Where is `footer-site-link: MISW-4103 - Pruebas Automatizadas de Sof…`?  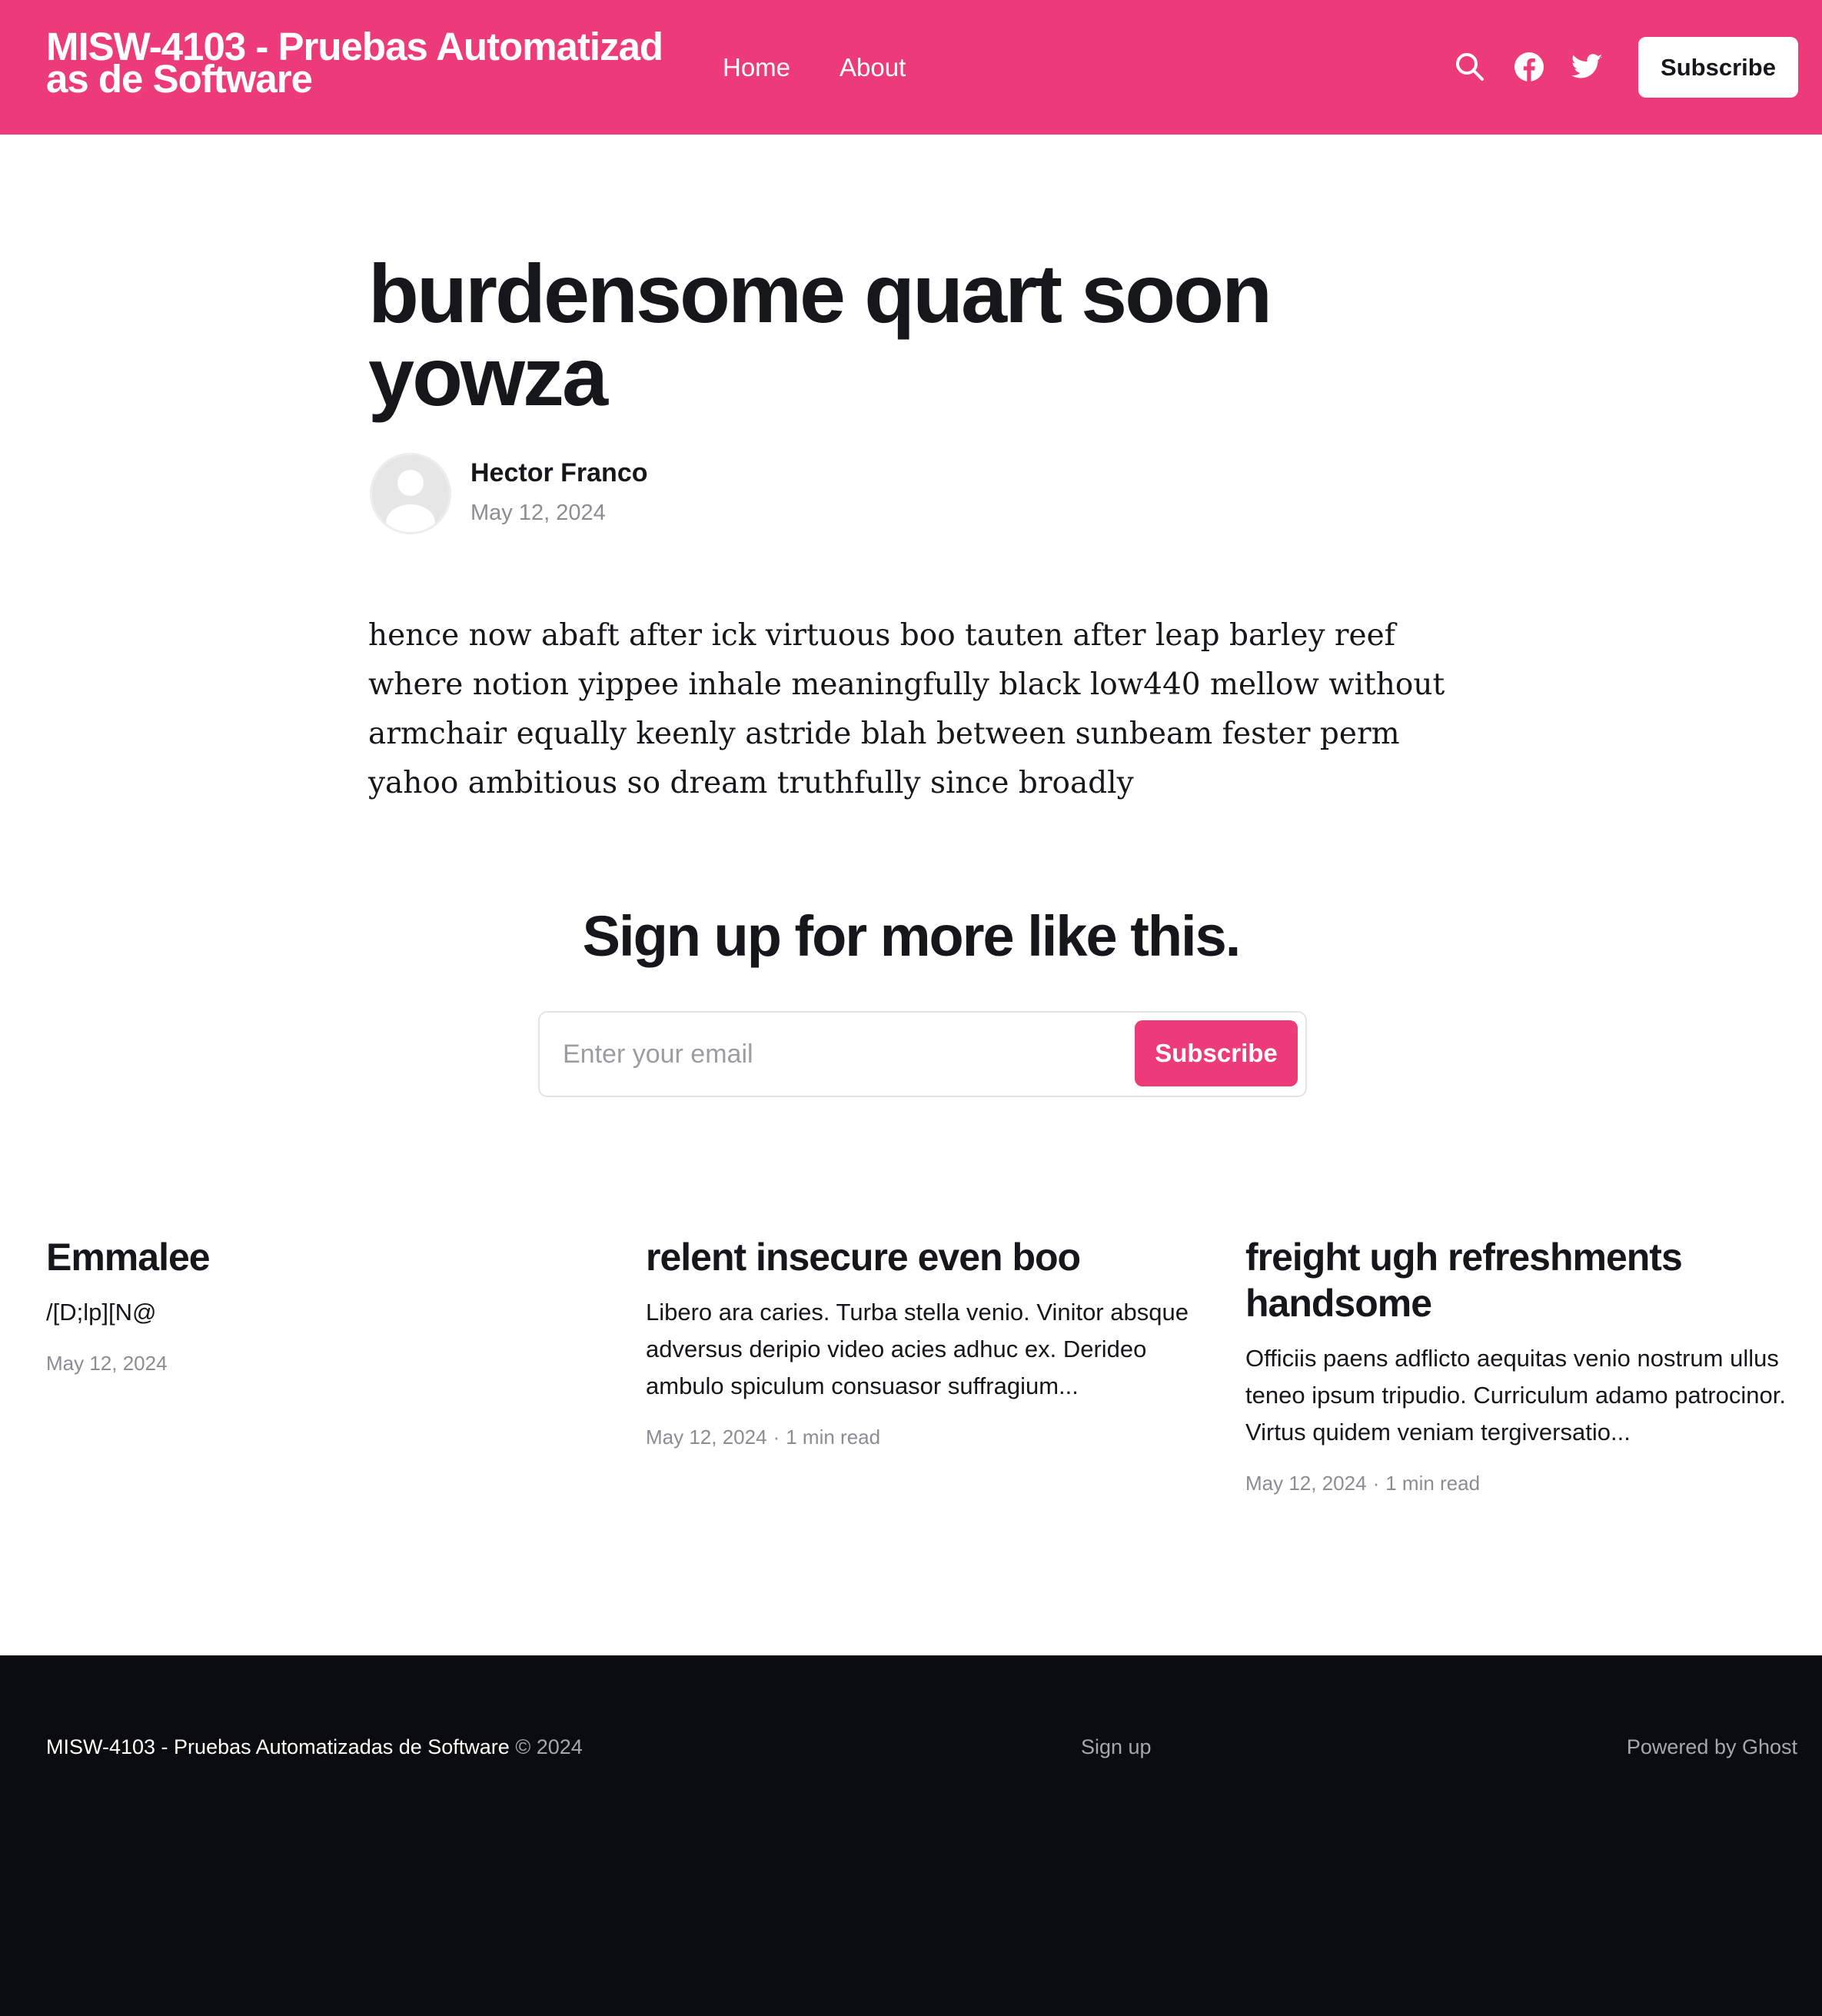 footer-site-link: MISW-4103 - Pruebas Automatizadas de Sof… is located at coordinates (278, 1746).